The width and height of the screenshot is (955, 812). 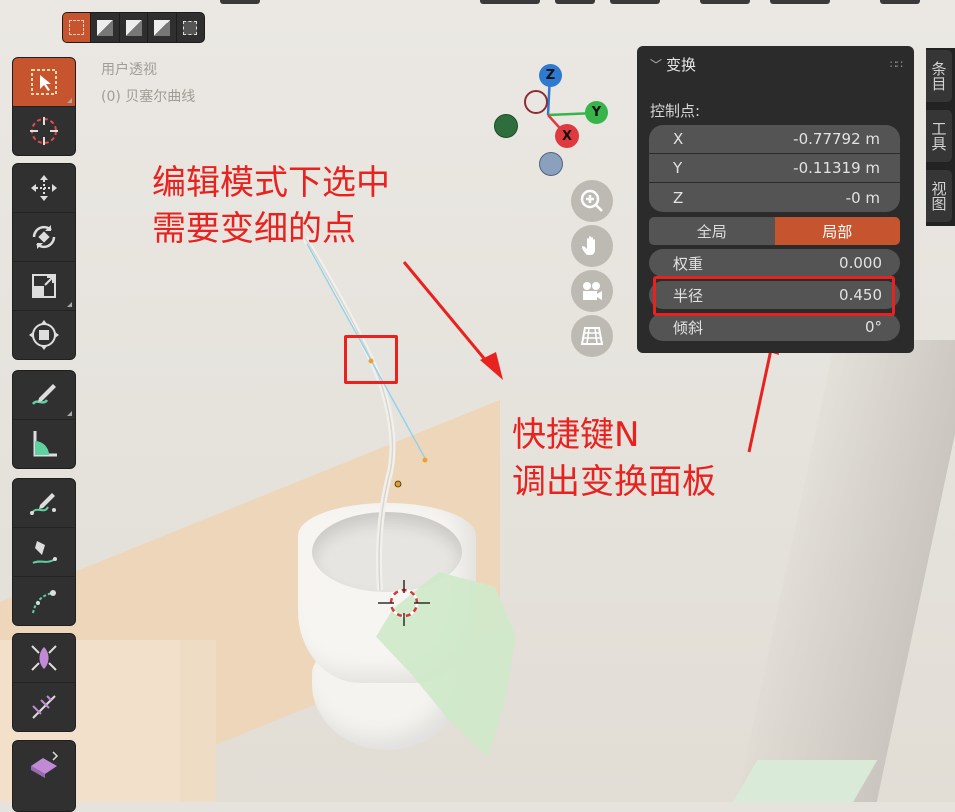 I want to click on tab-tool: 工具, so click(x=939, y=136).